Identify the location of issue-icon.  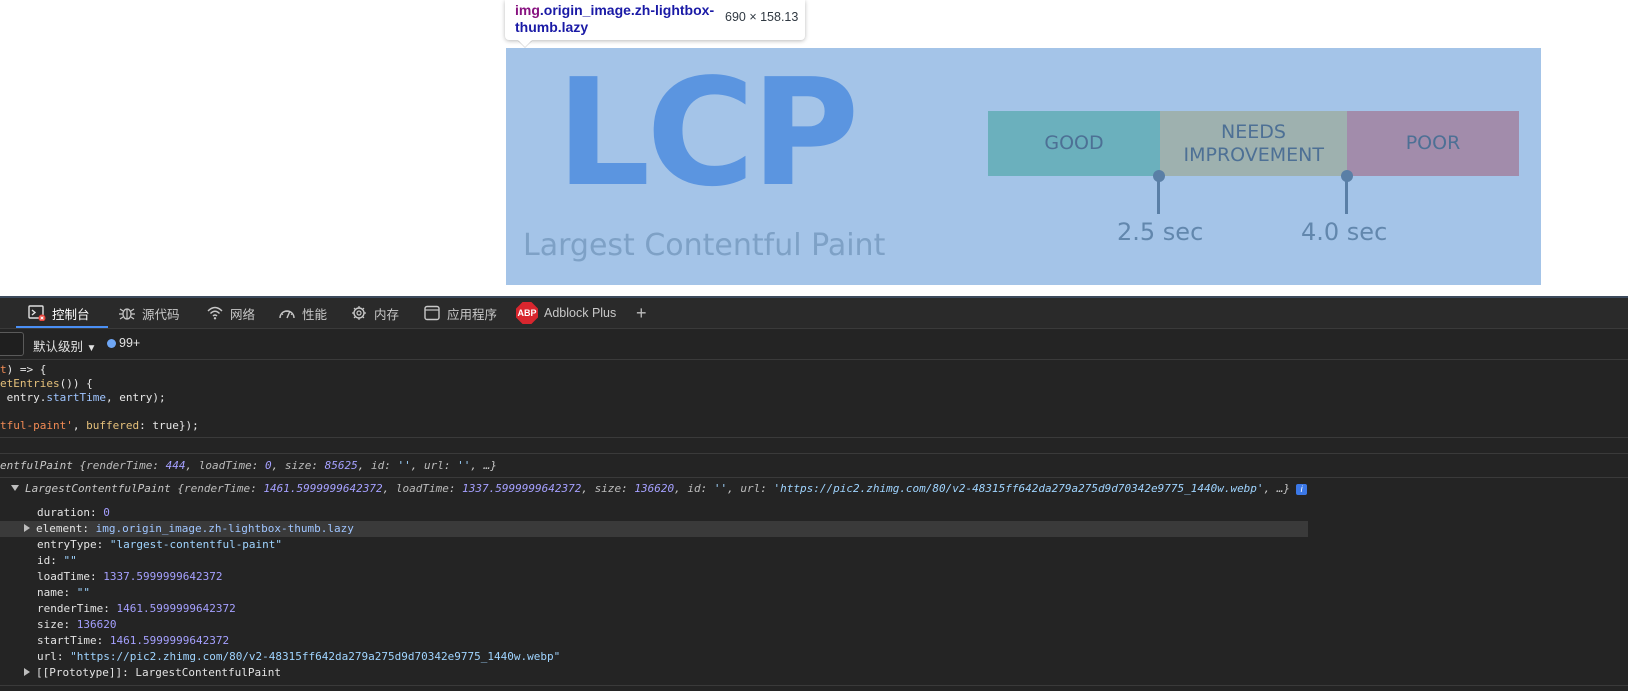
(111, 343).